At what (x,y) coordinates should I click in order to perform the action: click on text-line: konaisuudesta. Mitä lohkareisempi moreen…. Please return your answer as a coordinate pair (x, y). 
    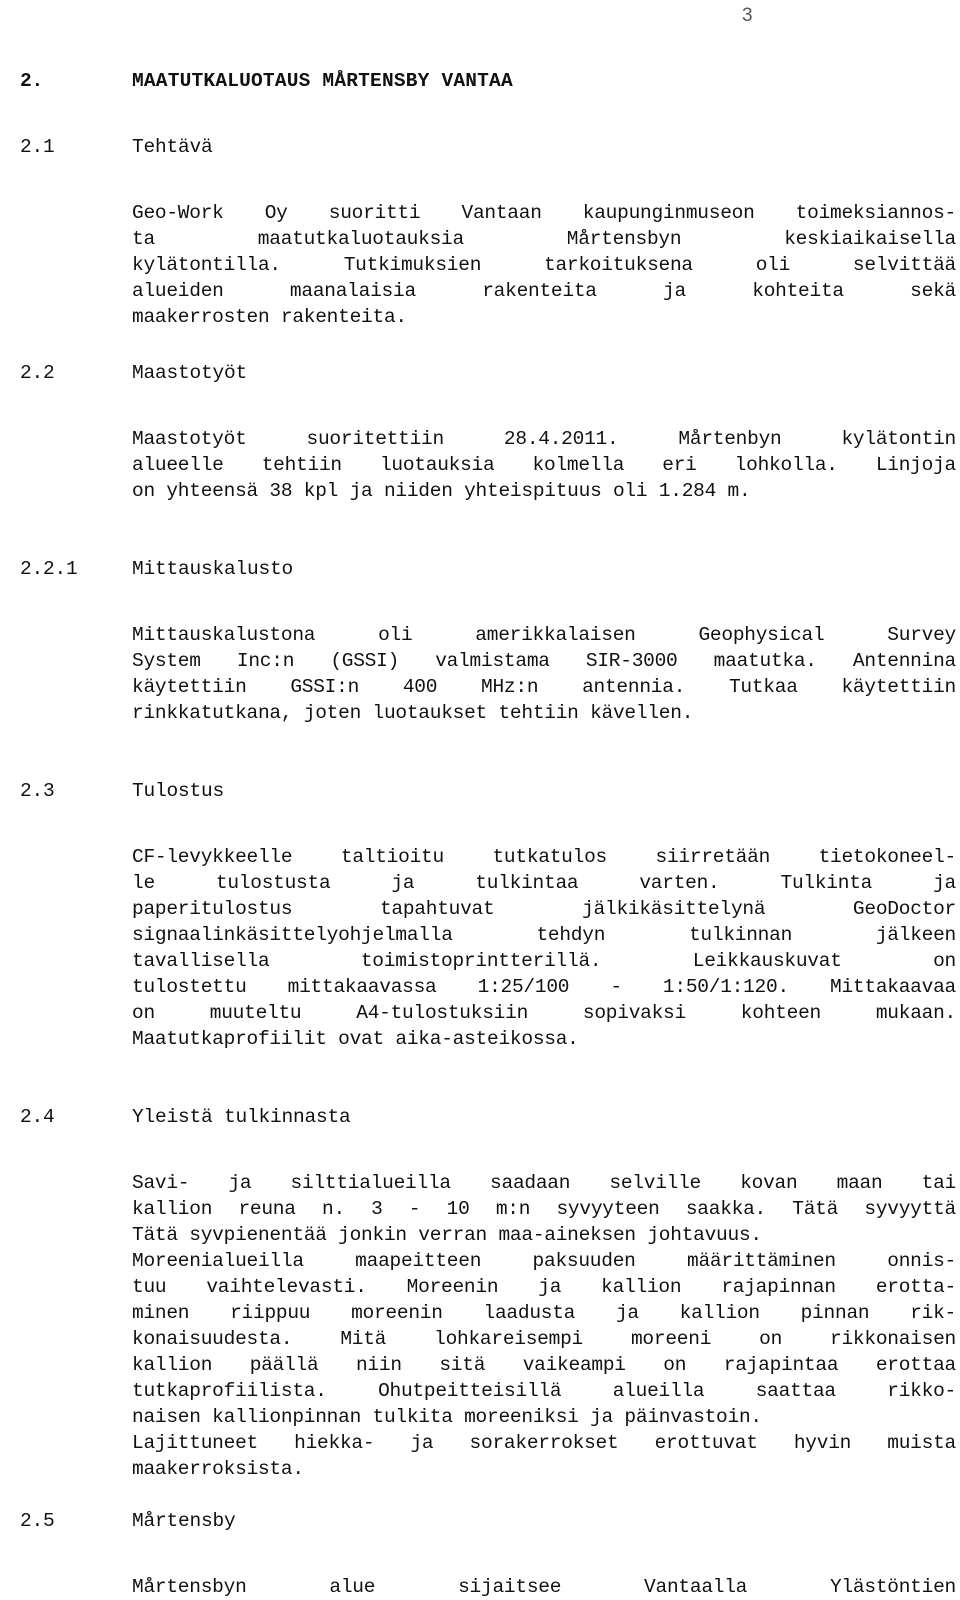
    Looking at the image, I should click on (544, 1339).